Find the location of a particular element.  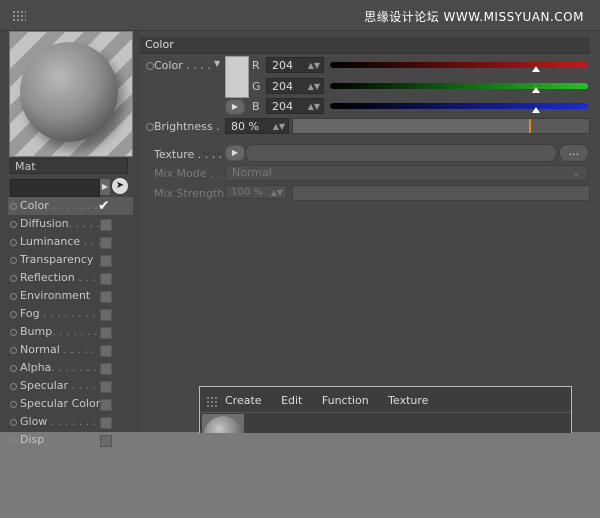

channel-item: Disp is located at coordinates (70, 440).